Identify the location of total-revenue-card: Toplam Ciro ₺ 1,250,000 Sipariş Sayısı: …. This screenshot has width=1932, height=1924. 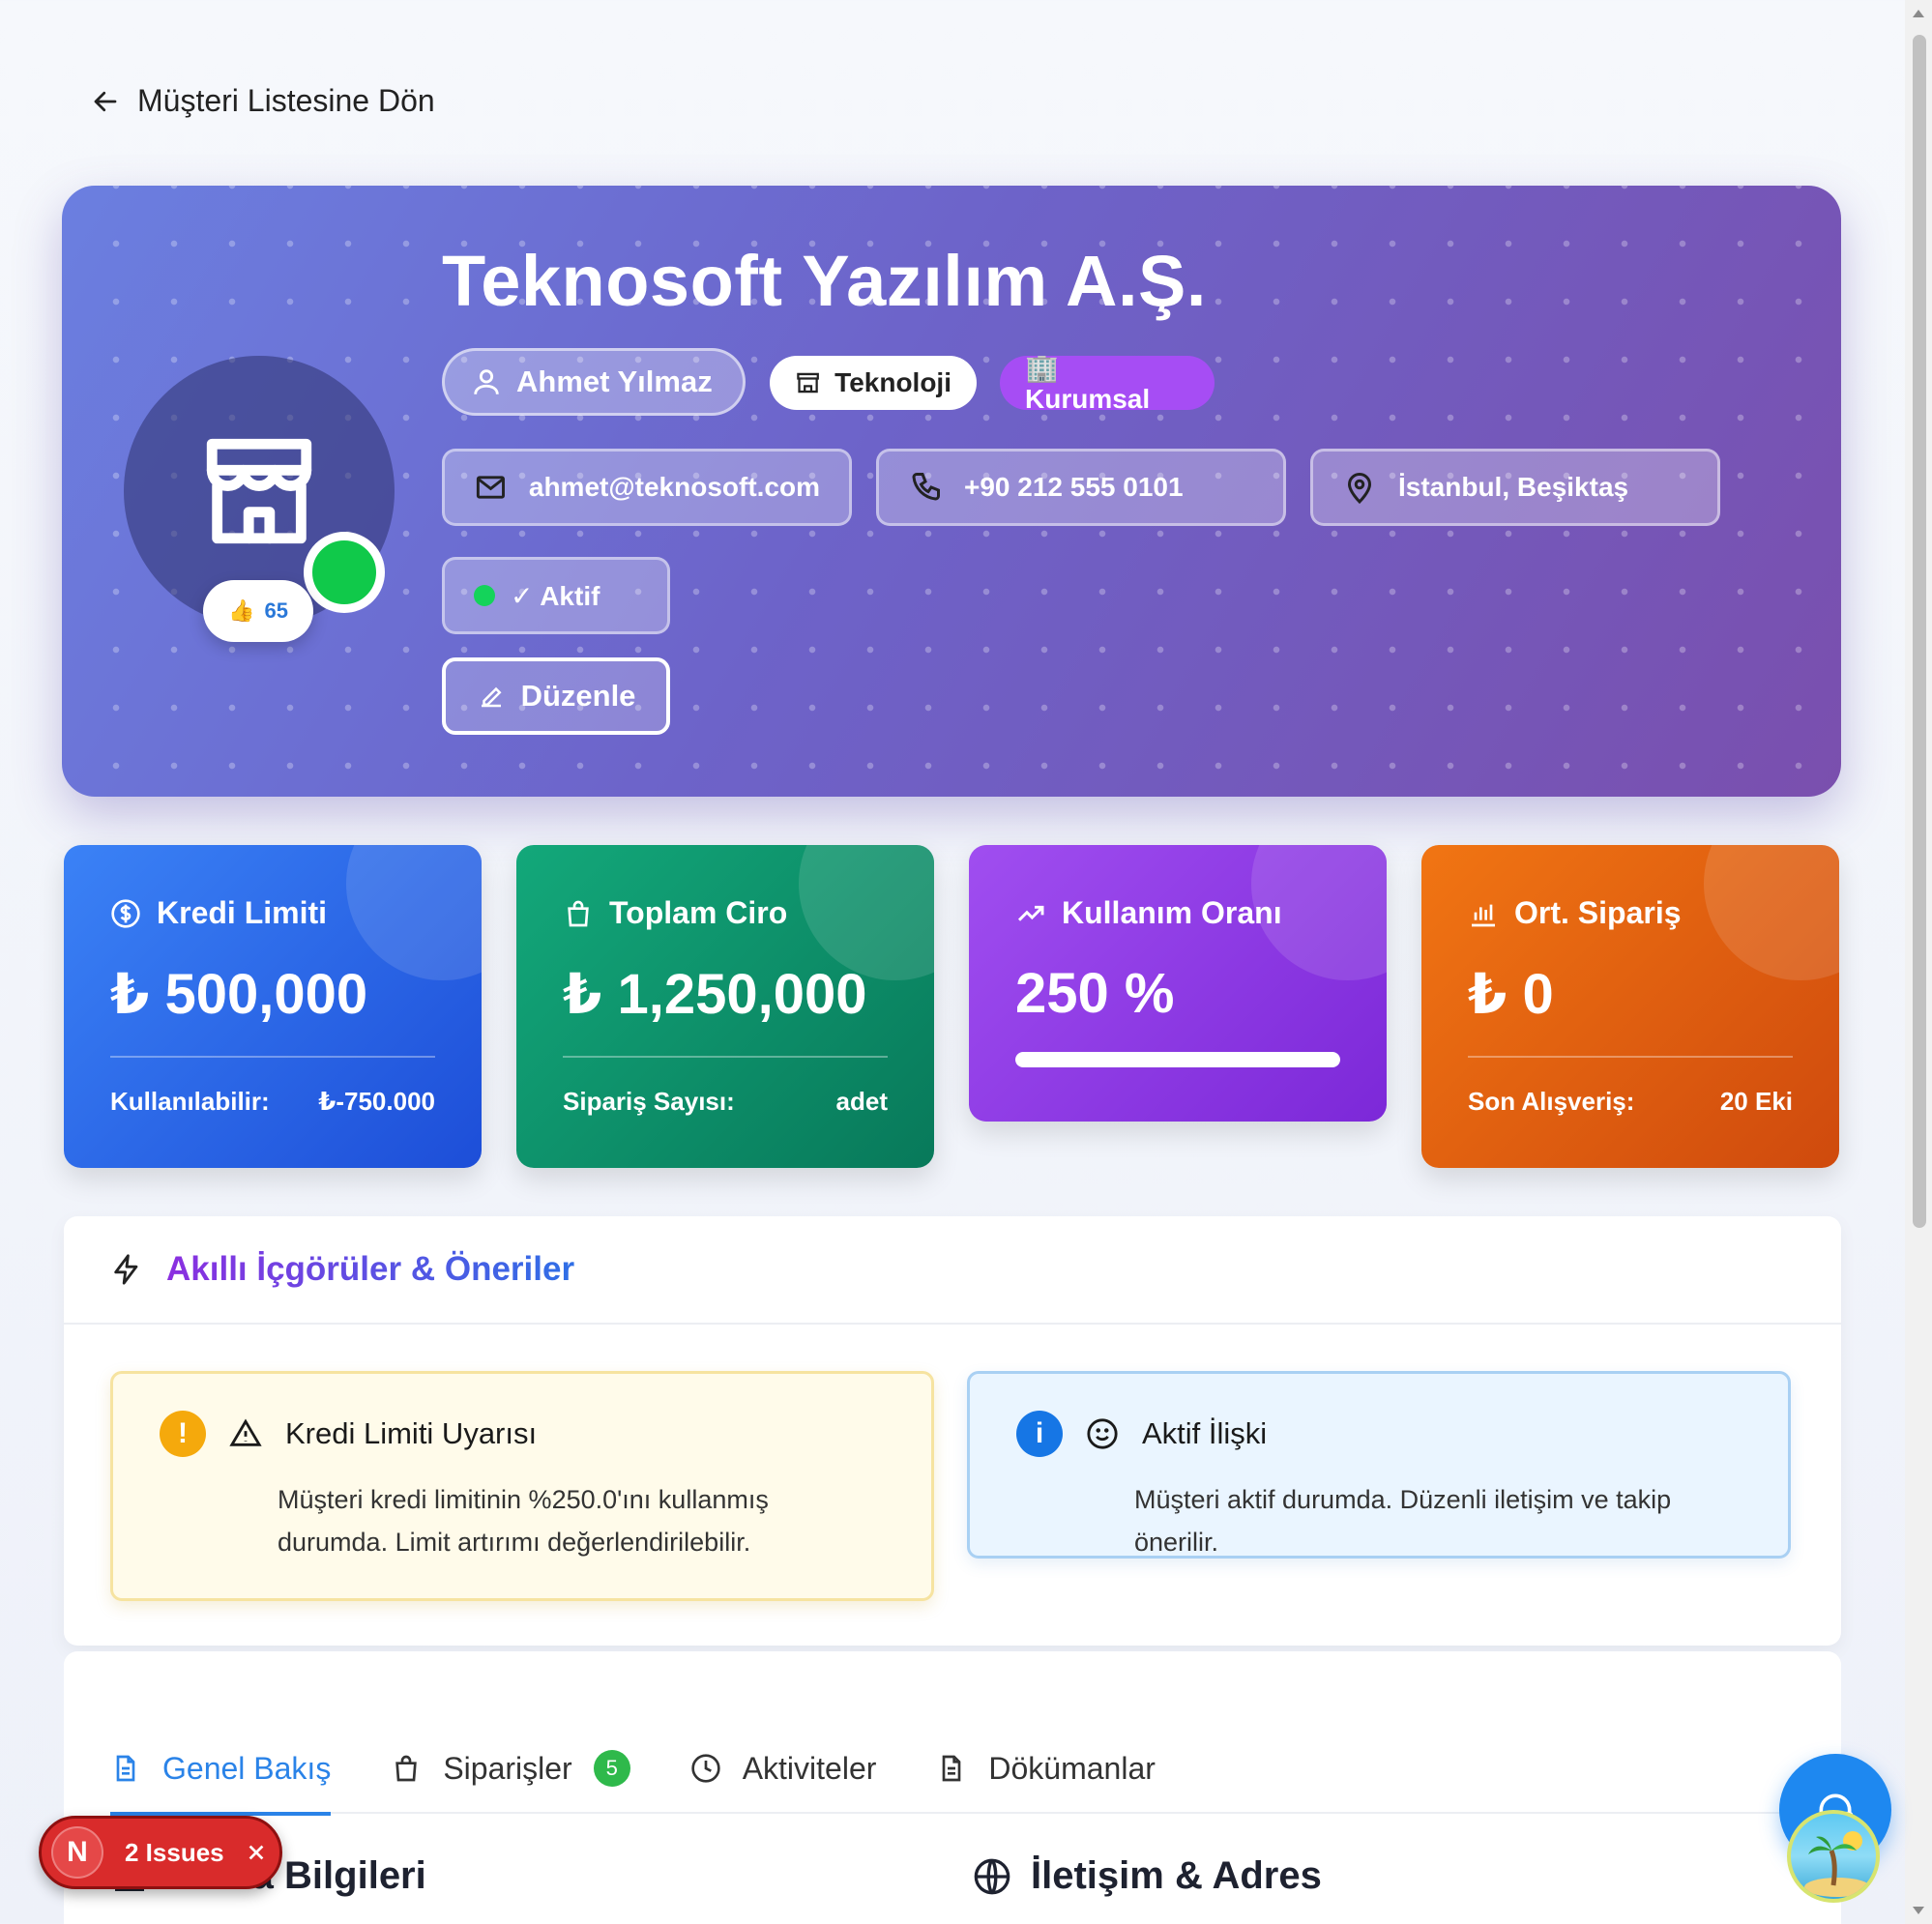
(725, 1007).